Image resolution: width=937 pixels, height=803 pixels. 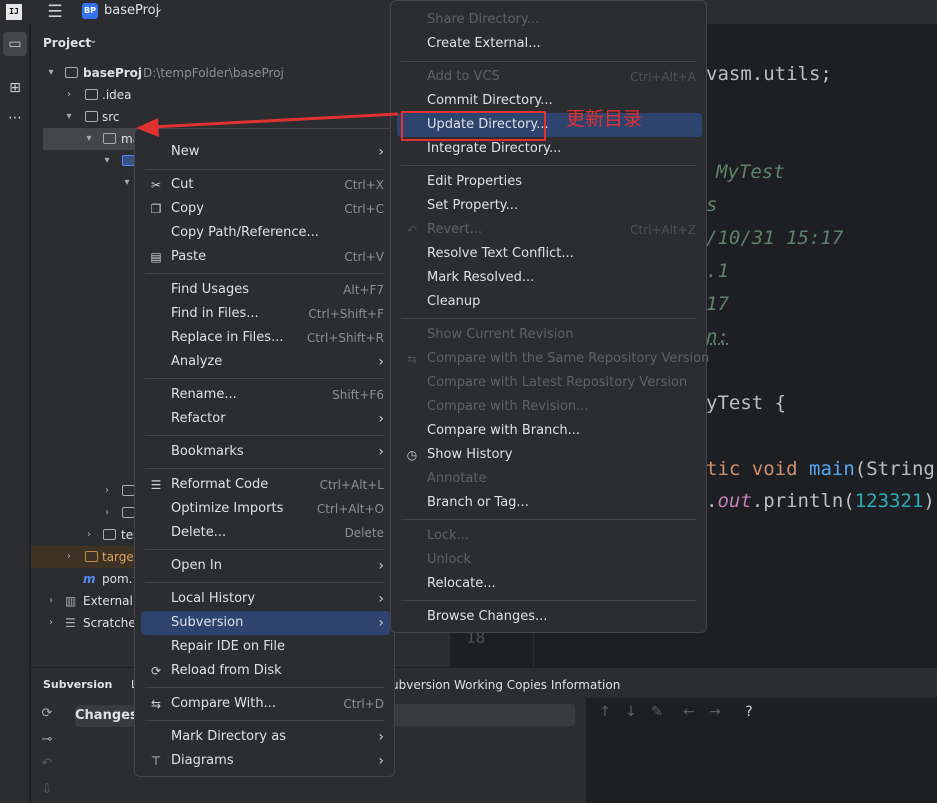 I want to click on menu-item-copy: ❐ Copy Ctrl+C, so click(x=265, y=209).